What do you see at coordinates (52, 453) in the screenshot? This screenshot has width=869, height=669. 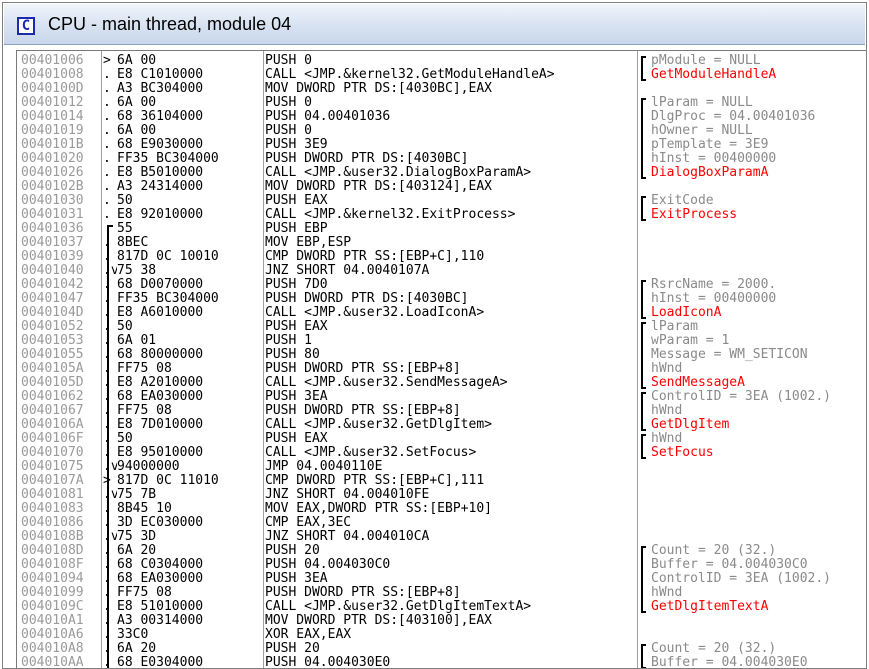 I see `row-address: 00401070` at bounding box center [52, 453].